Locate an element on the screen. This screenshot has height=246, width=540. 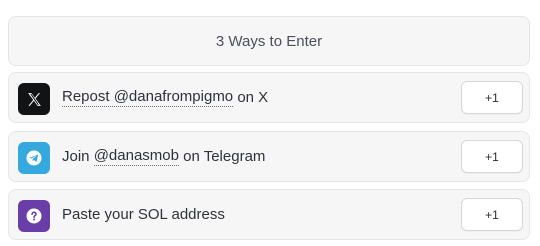
entry-label-x: Repost @danafrompigmo on X is located at coordinates (165, 97).